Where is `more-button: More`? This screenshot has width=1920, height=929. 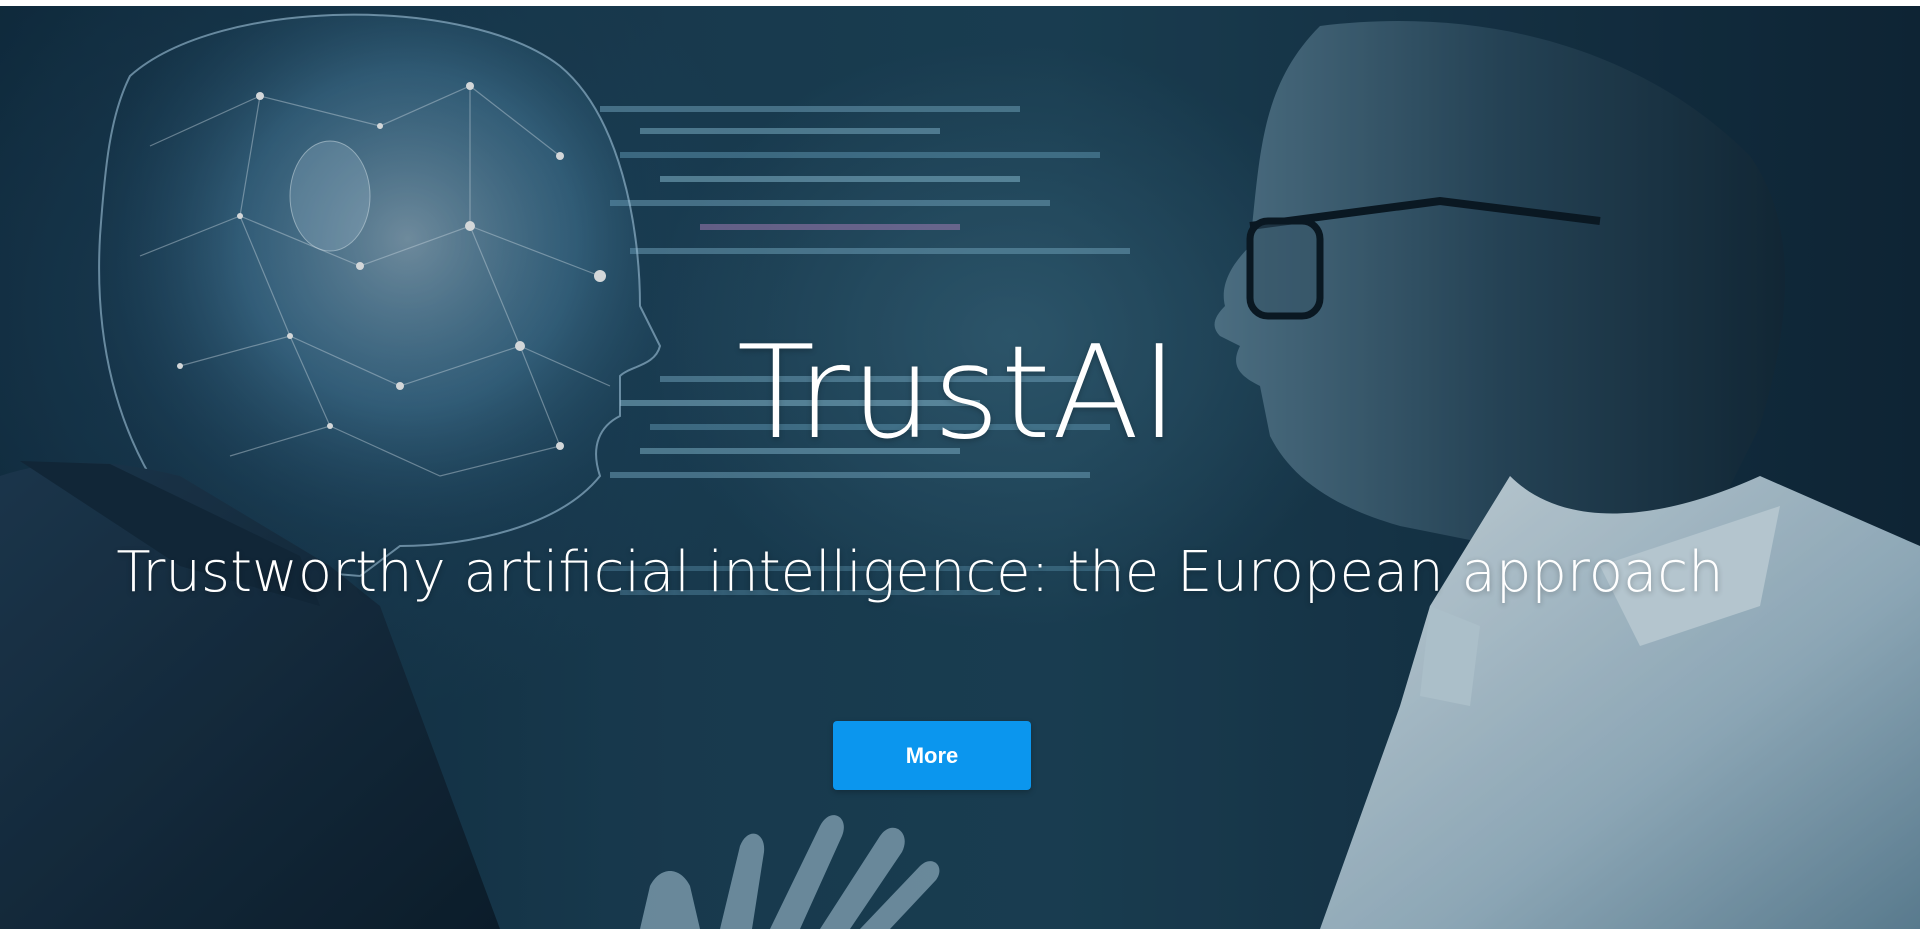 more-button: More is located at coordinates (932, 755).